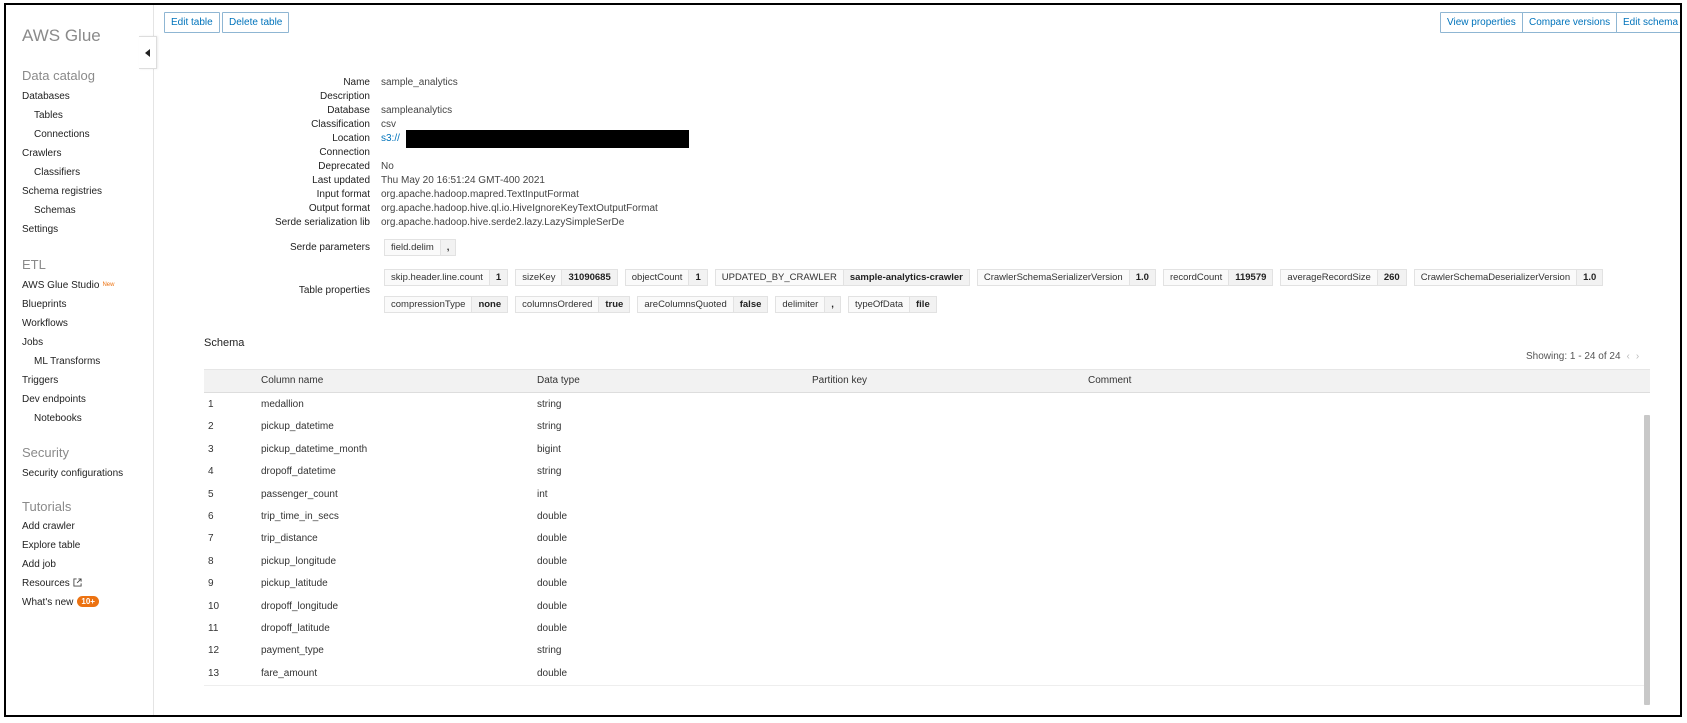 The height and width of the screenshot is (723, 1687). I want to click on table-row: 13 fare_amount double, so click(924, 673).